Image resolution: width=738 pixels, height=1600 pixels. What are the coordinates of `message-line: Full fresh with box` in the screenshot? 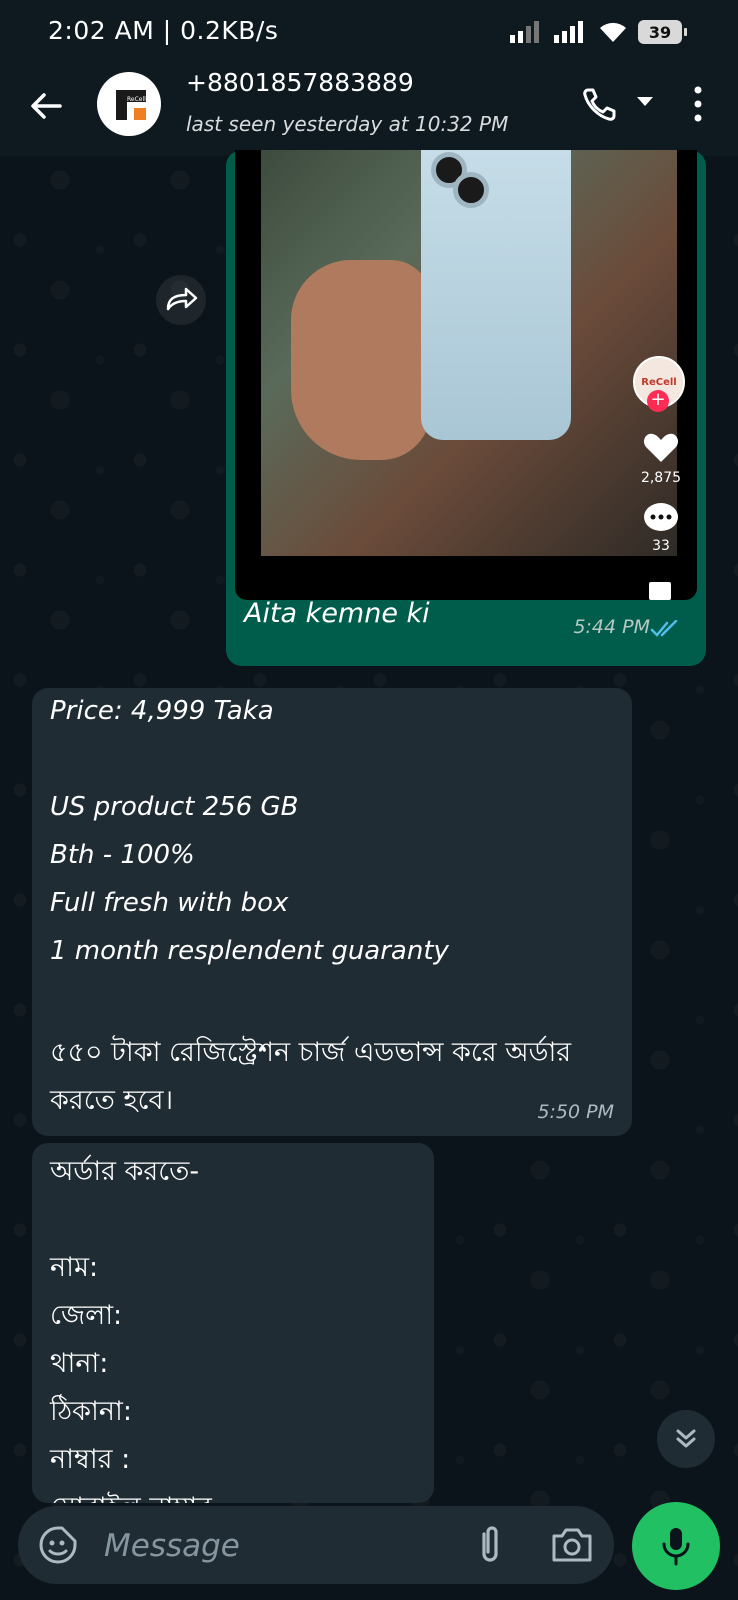 It's located at (169, 903).